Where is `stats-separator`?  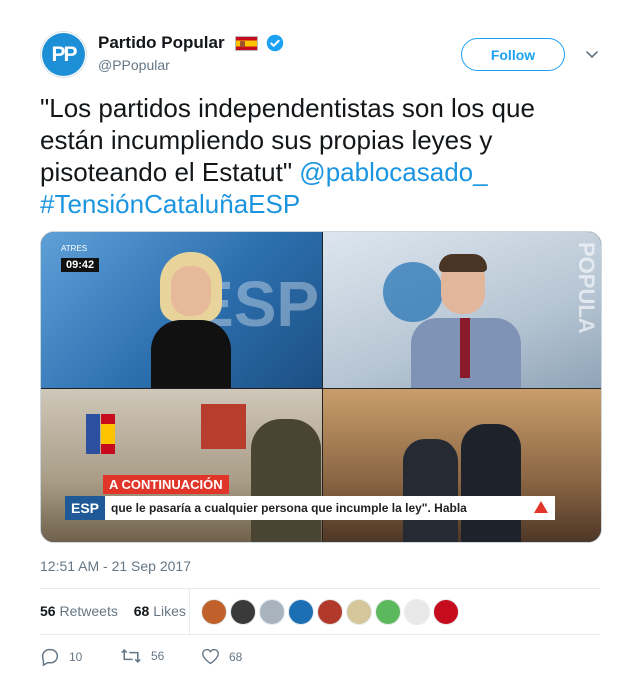 stats-separator is located at coordinates (189, 611).